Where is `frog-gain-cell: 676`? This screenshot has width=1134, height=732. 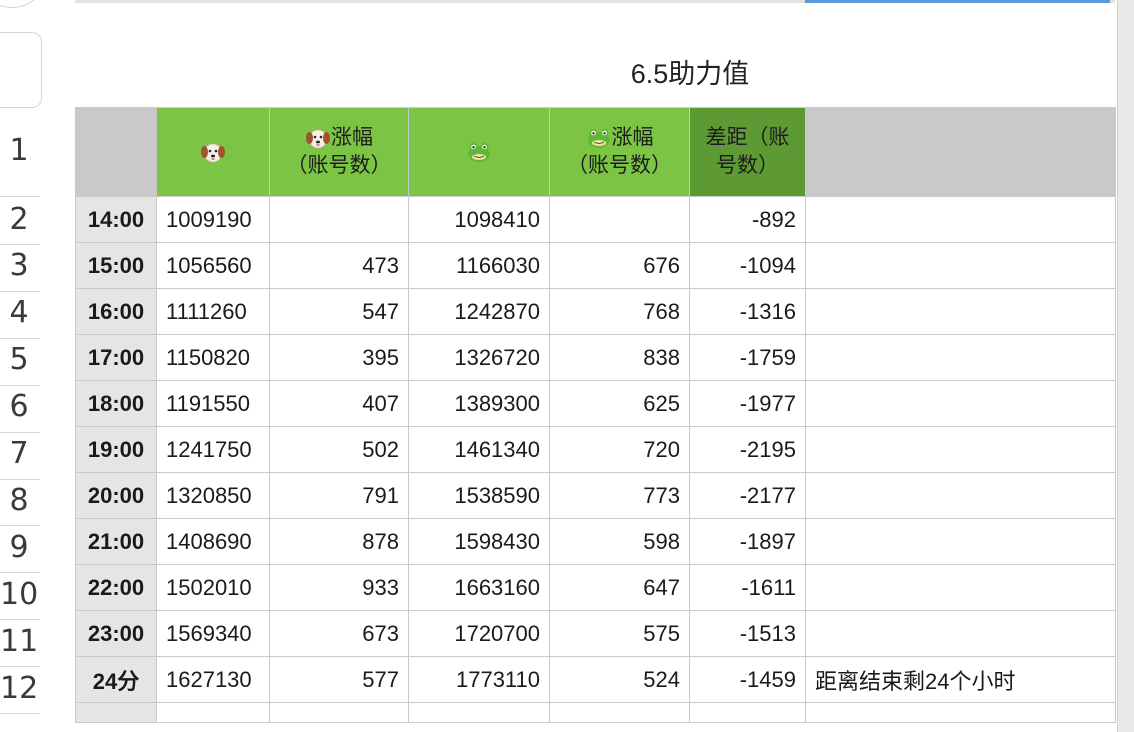
frog-gain-cell: 676 is located at coordinates (619, 265).